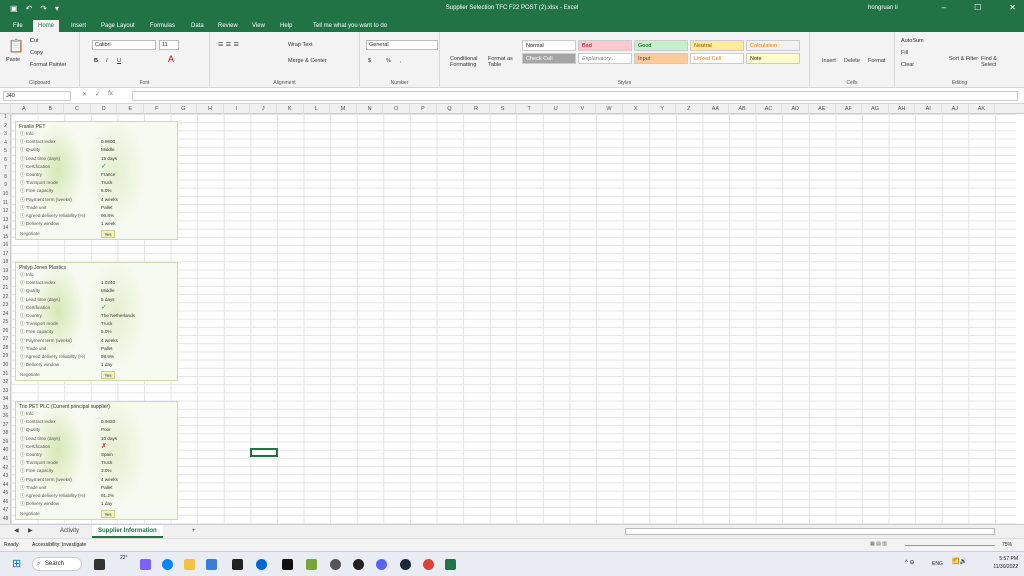  Describe the element at coordinates (237, 109) in the screenshot. I see `column-header: I` at that location.